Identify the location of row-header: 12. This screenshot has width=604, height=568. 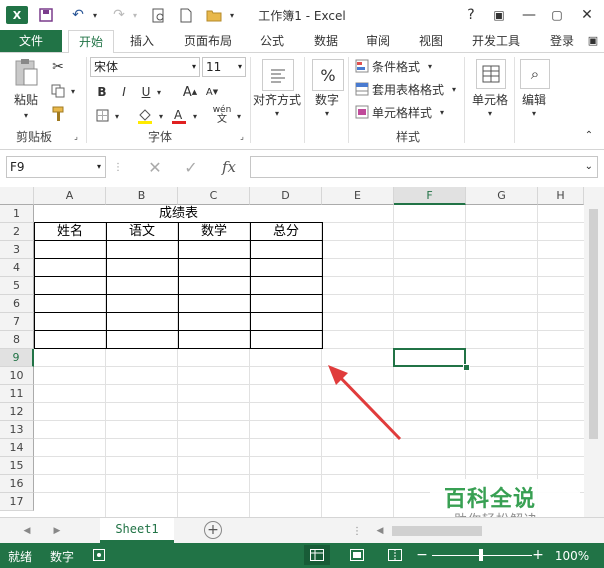
(17, 412).